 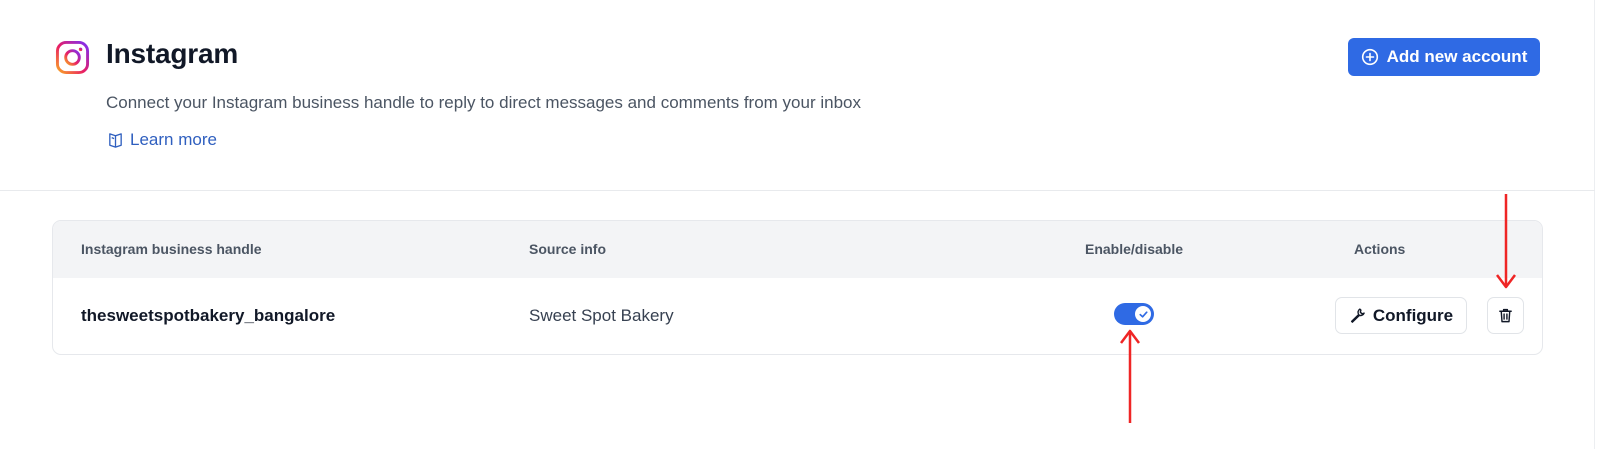 What do you see at coordinates (1134, 249) in the screenshot?
I see `column-header-enable: Enable/disable` at bounding box center [1134, 249].